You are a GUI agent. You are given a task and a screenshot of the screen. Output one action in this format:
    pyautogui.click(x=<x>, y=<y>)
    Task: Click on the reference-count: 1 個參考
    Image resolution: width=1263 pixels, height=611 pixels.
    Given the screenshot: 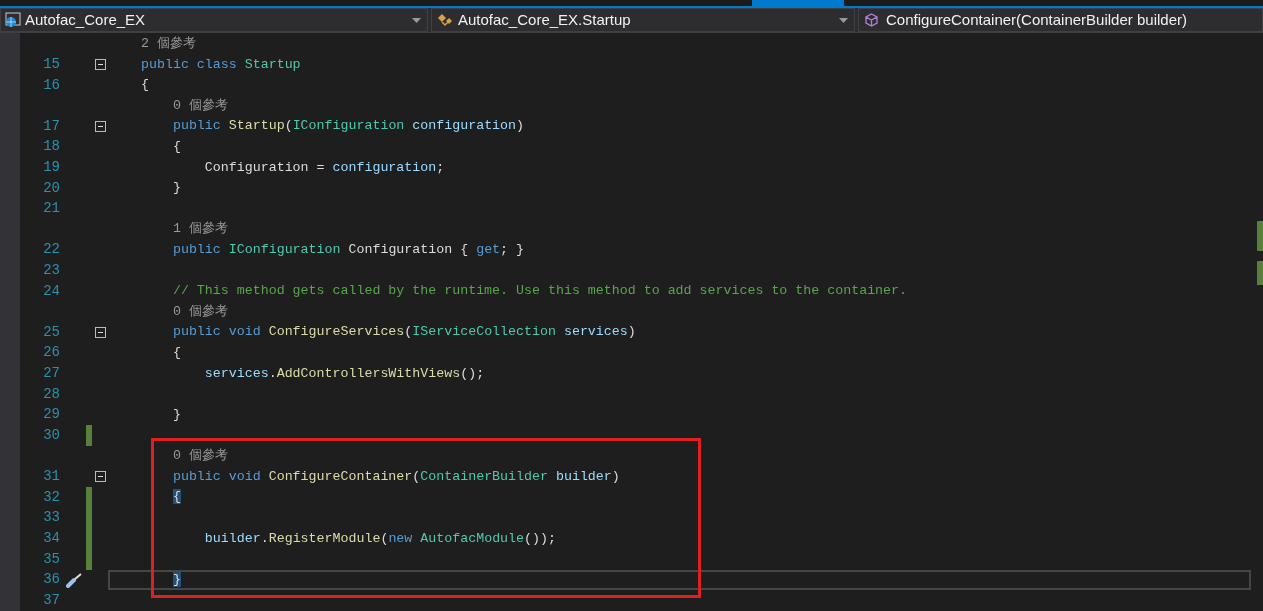 What is the action you would take?
    pyautogui.click(x=184, y=229)
    